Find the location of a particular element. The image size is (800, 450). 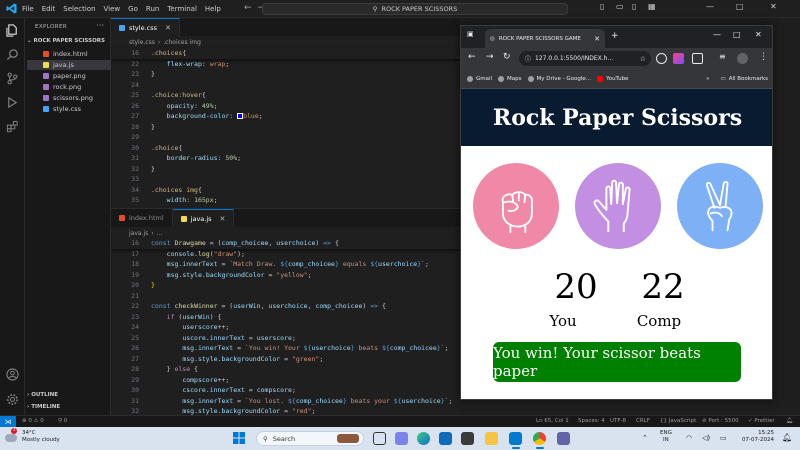

file-scissors-png: scissors.png is located at coordinates (76, 98).